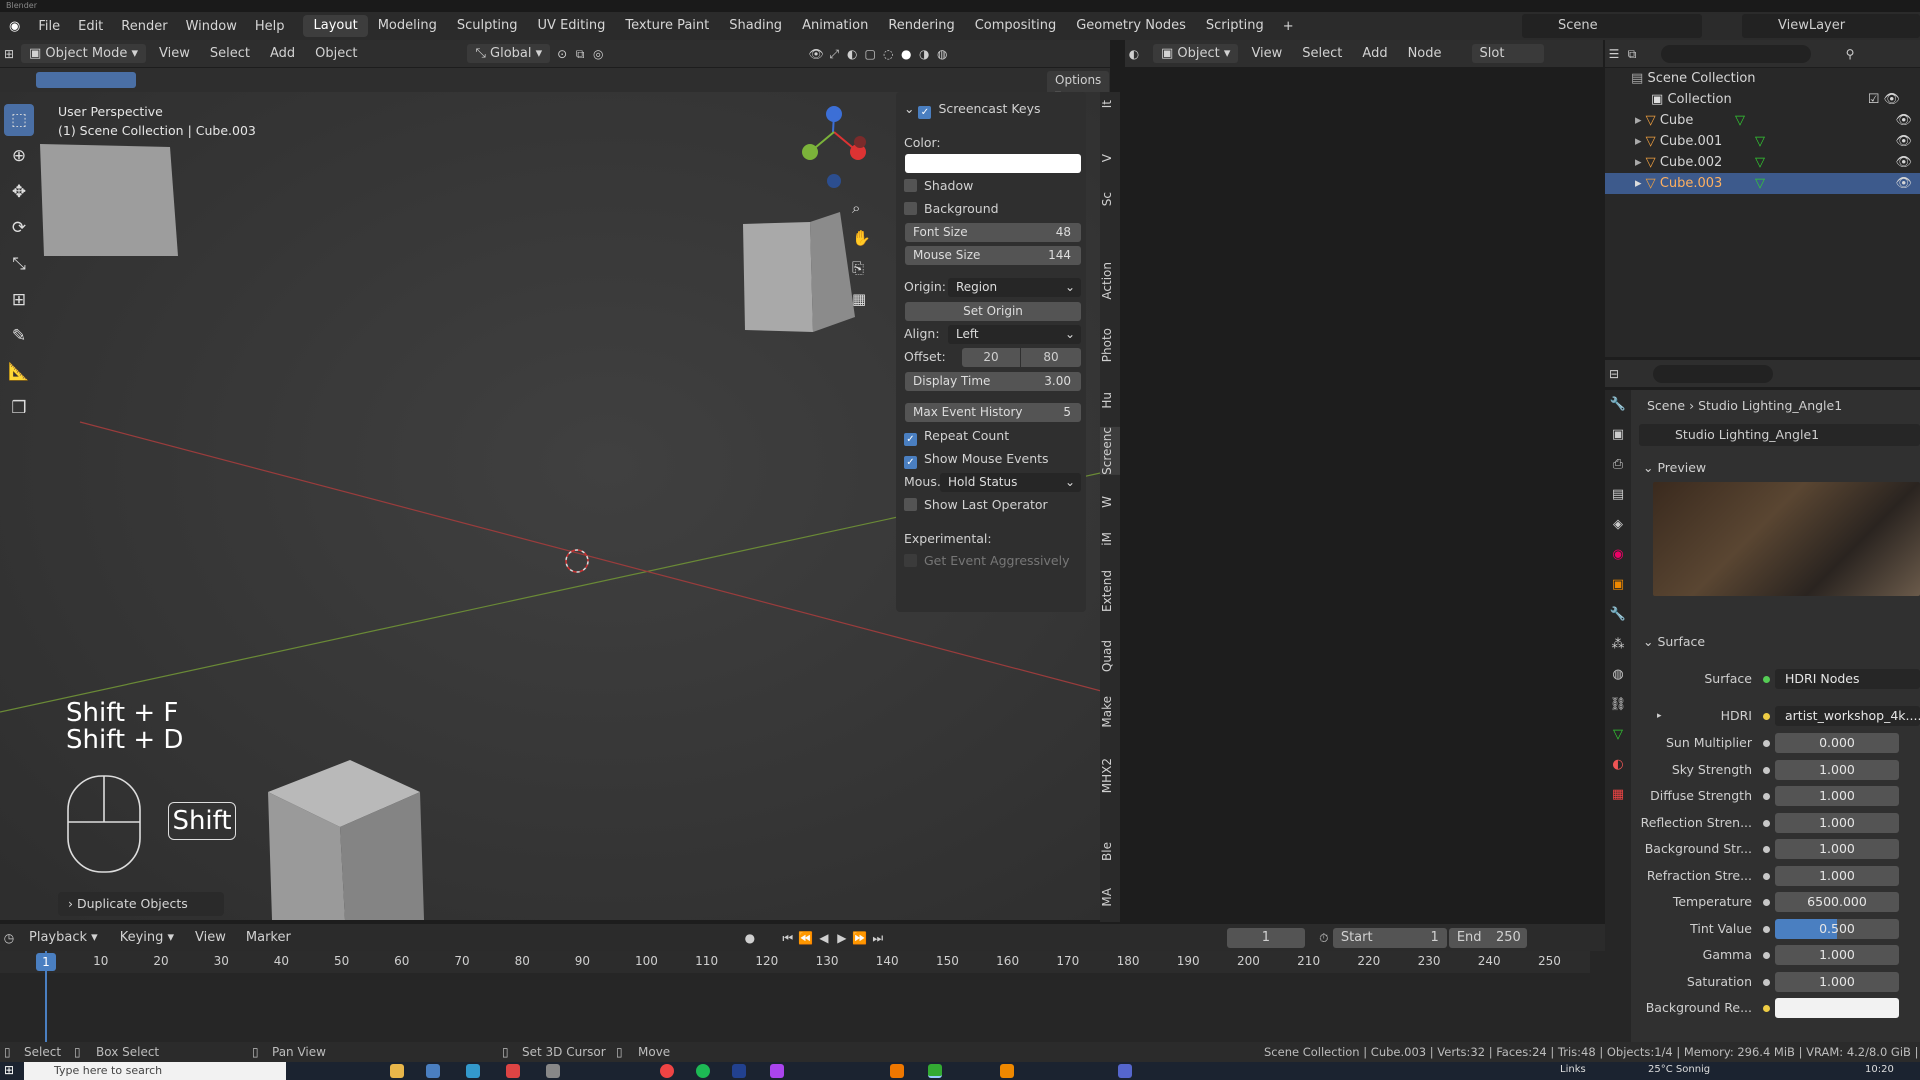 This screenshot has height=1080, width=1920. What do you see at coordinates (1837, 928) in the screenshot?
I see `property-value-field: 0.500` at bounding box center [1837, 928].